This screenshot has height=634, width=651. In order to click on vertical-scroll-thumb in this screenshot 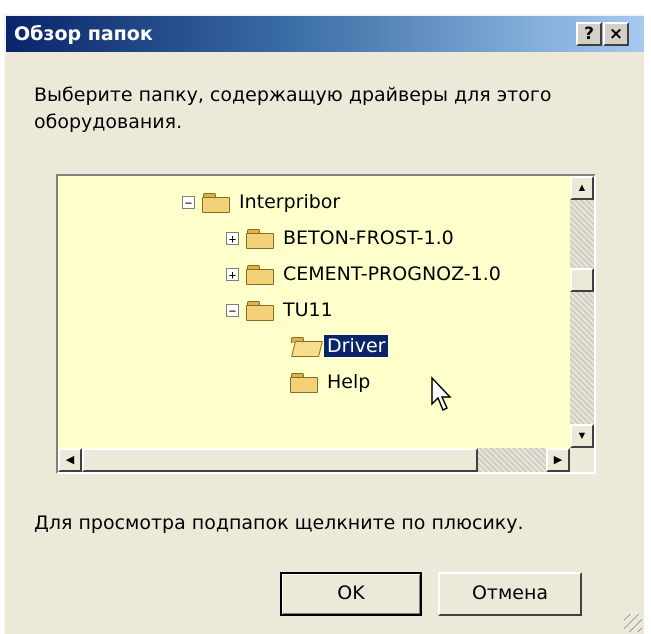, I will do `click(582, 280)`.